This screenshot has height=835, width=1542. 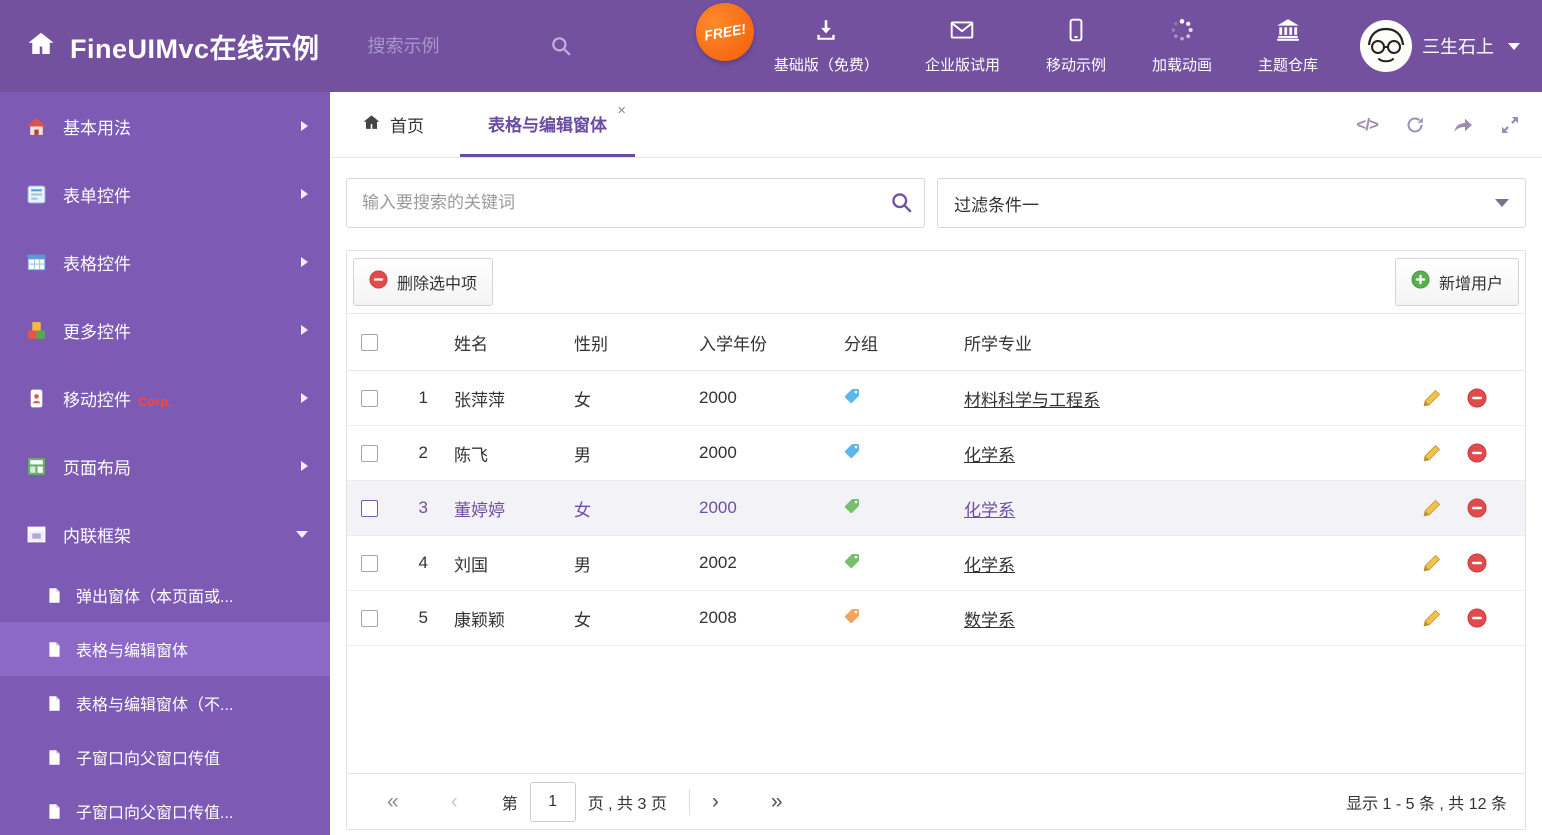 I want to click on table-row: 1 张萍萍 女 2000 材料科学与工程系, so click(x=936, y=398).